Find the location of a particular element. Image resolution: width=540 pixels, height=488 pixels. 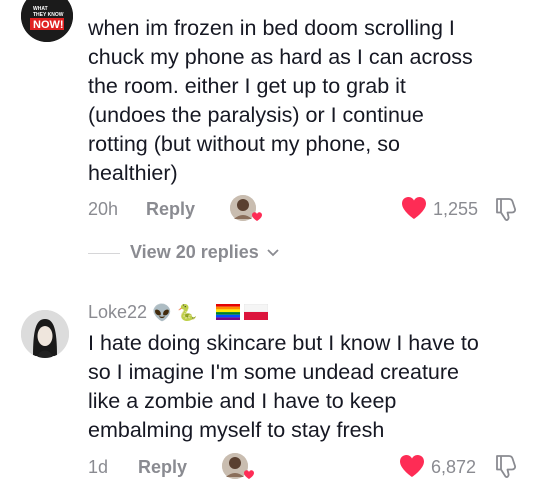

replies-divider is located at coordinates (104, 253).